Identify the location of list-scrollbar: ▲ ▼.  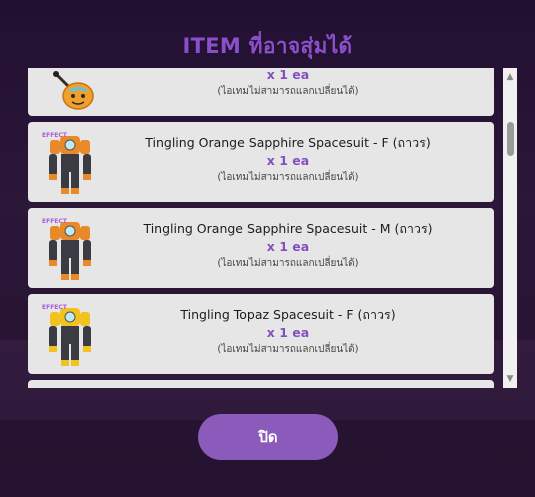
(510, 228).